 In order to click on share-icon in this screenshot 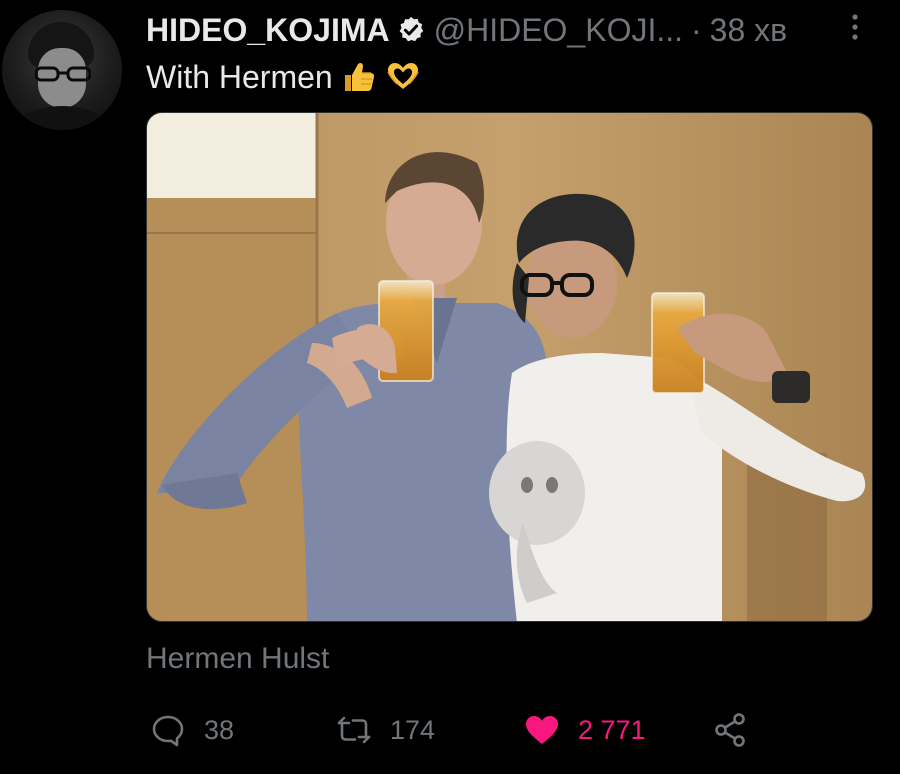, I will do `click(730, 730)`.